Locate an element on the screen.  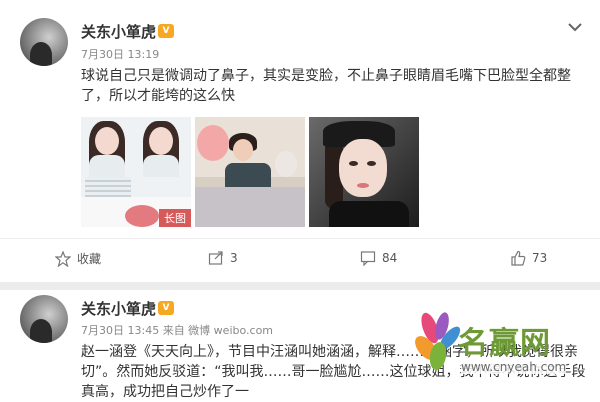
share-icon is located at coordinates (215, 258).